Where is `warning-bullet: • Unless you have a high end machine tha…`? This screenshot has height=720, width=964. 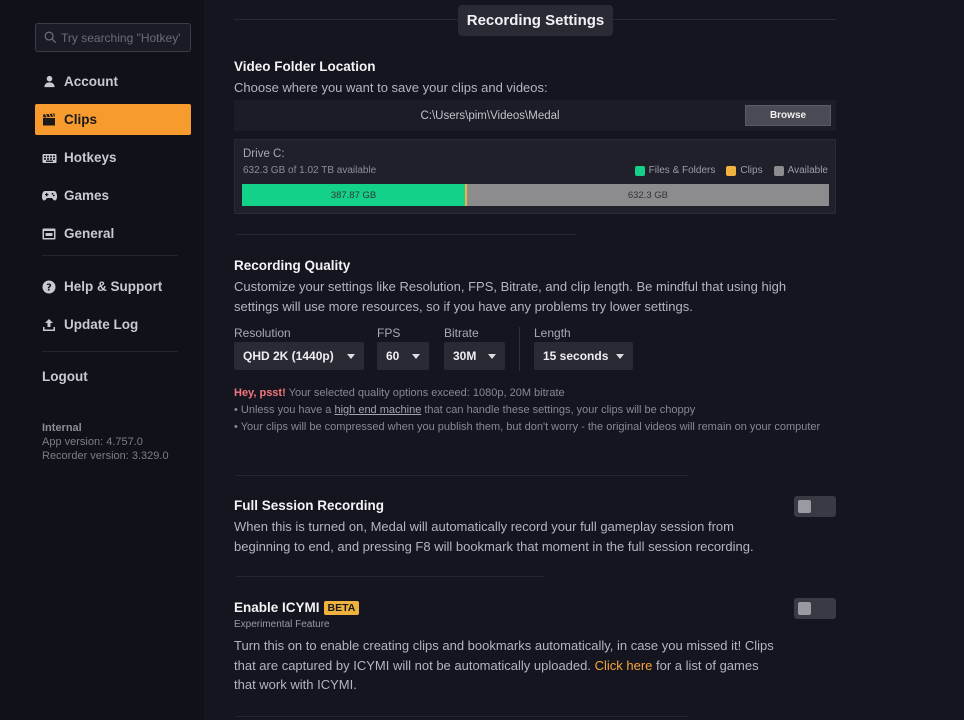
warning-bullet: • Unless you have a high end machine tha… is located at coordinates (529, 410).